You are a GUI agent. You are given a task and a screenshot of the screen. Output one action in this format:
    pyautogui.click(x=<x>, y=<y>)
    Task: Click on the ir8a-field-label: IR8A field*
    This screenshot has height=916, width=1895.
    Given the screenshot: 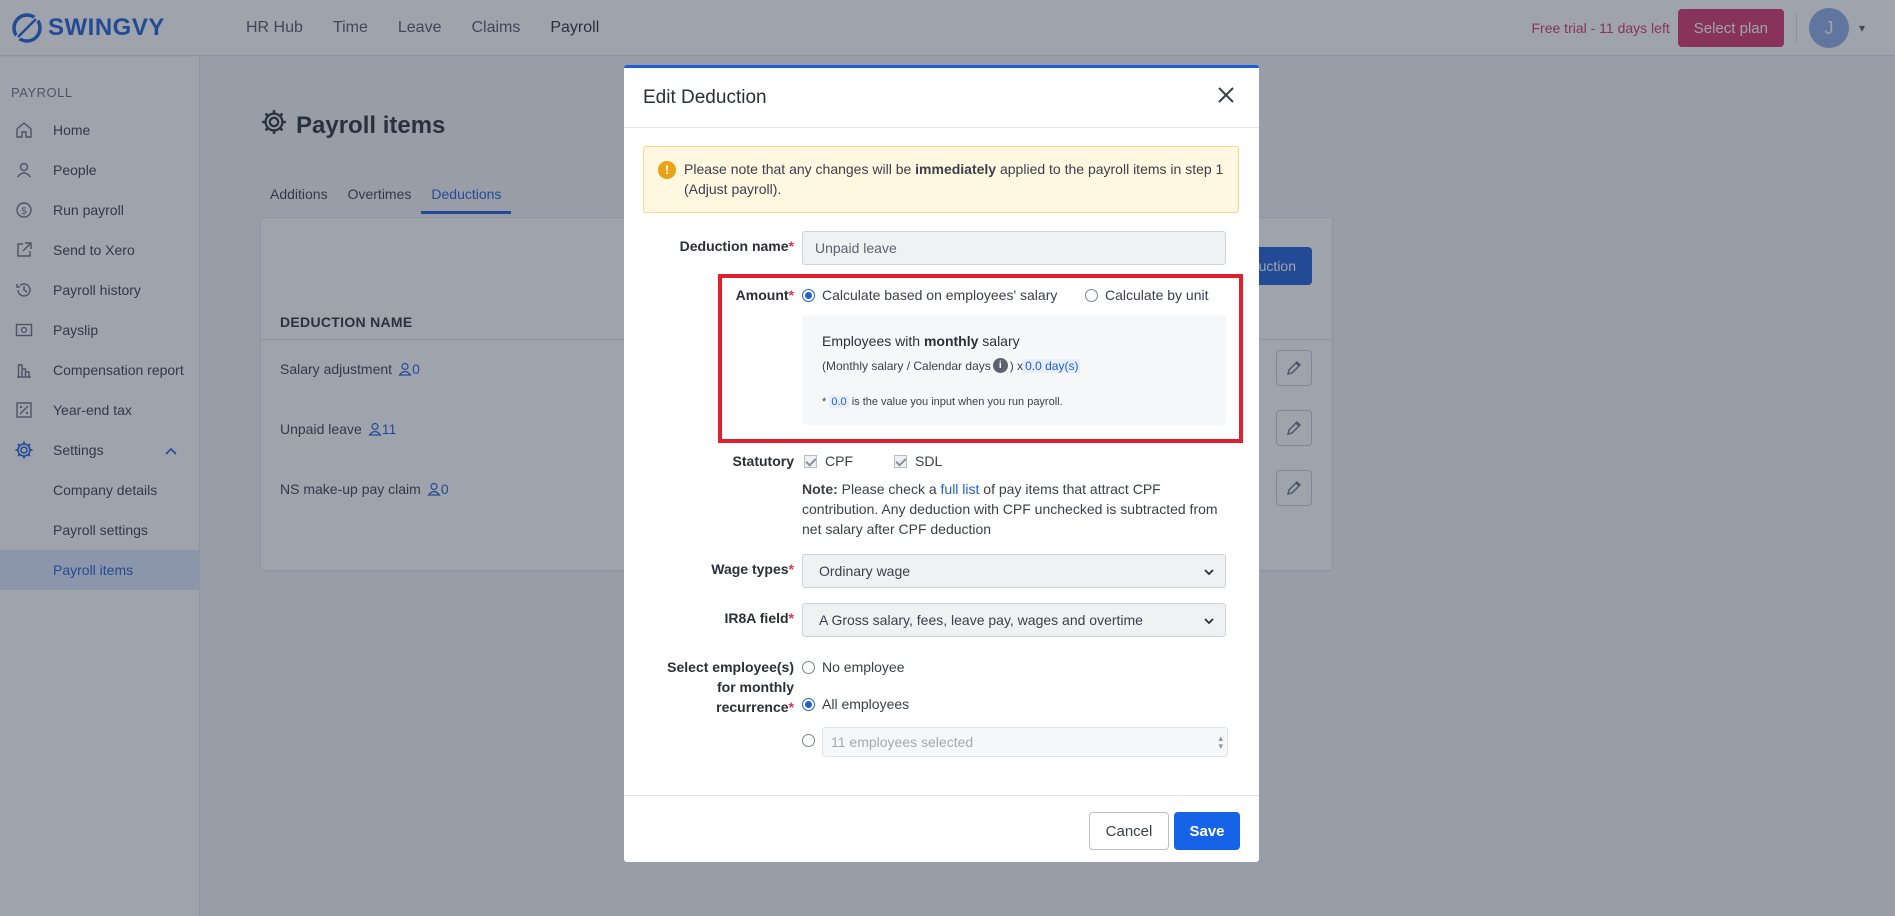 What is the action you would take?
    pyautogui.click(x=719, y=618)
    